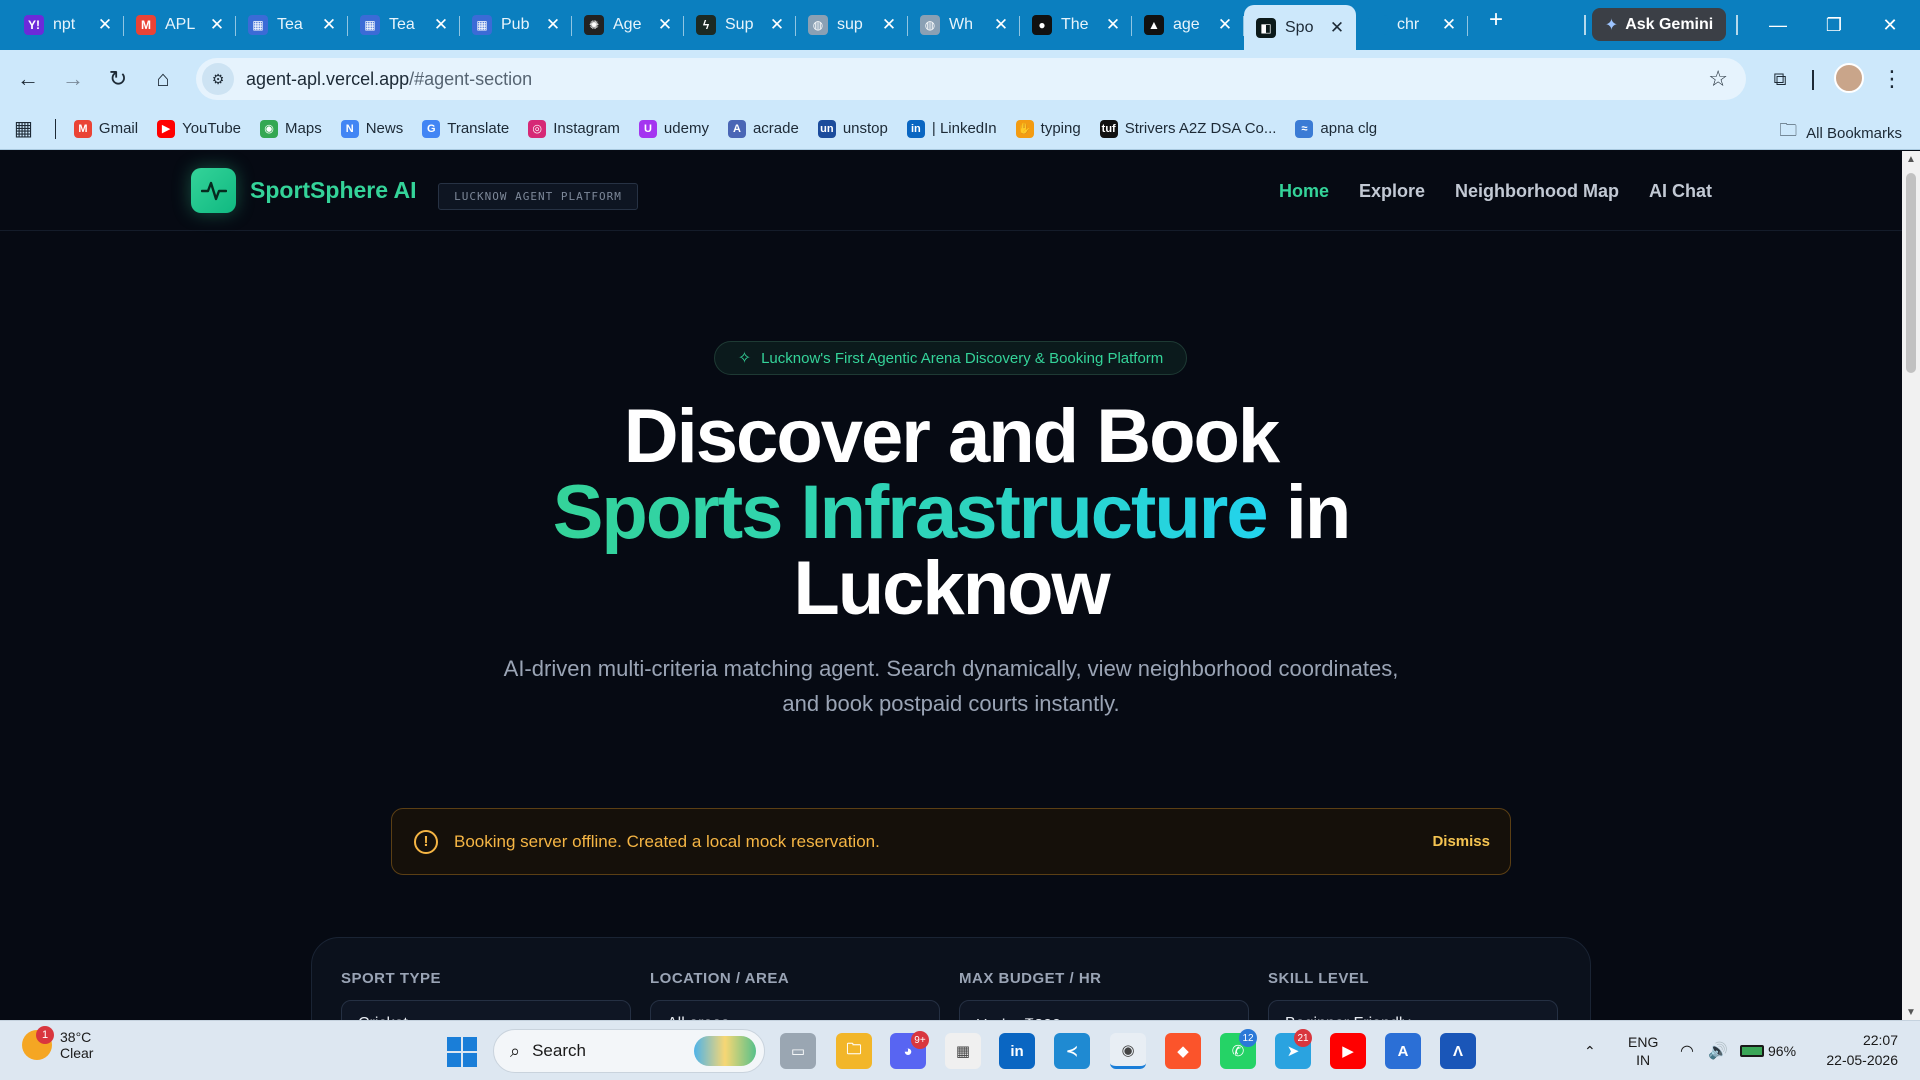  Describe the element at coordinates (1718, 1050) in the screenshot. I see `volume-icon: 🔊` at that location.